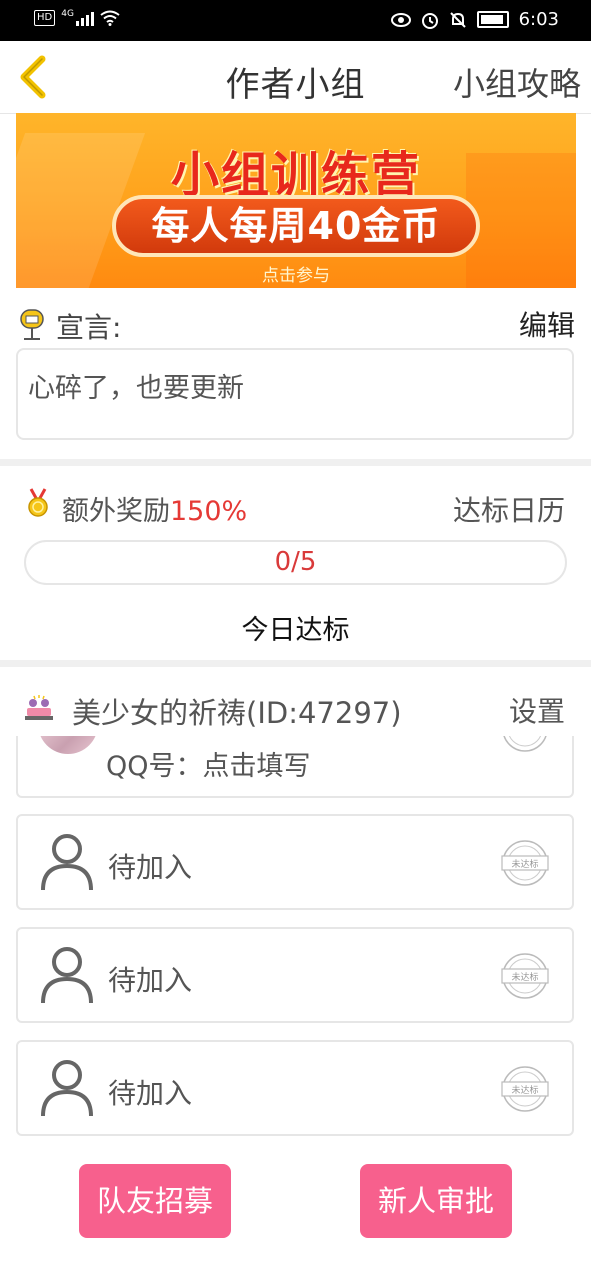 The image size is (591, 1280). Describe the element at coordinates (39, 707) in the screenshot. I see `team-icon` at that location.